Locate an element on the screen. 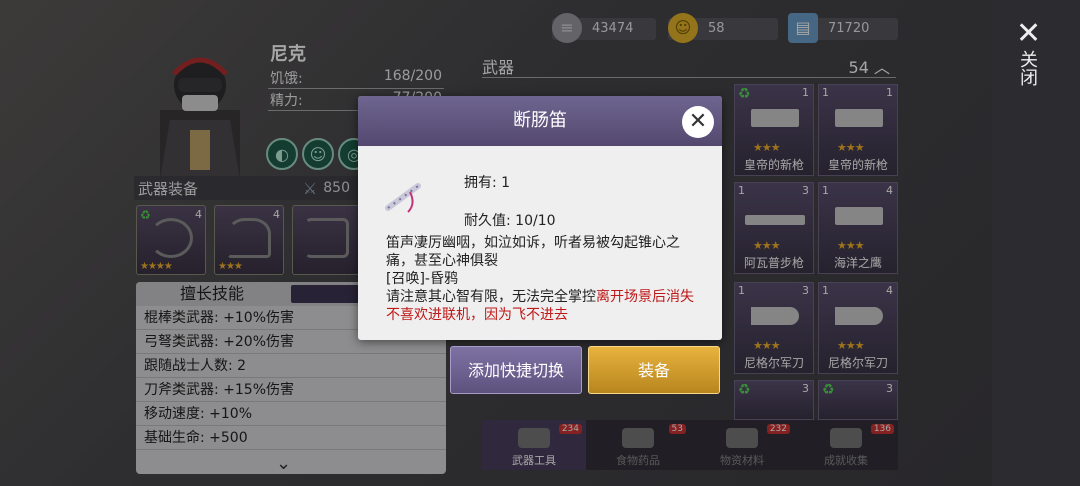  crossbow-icon is located at coordinates (171, 238).